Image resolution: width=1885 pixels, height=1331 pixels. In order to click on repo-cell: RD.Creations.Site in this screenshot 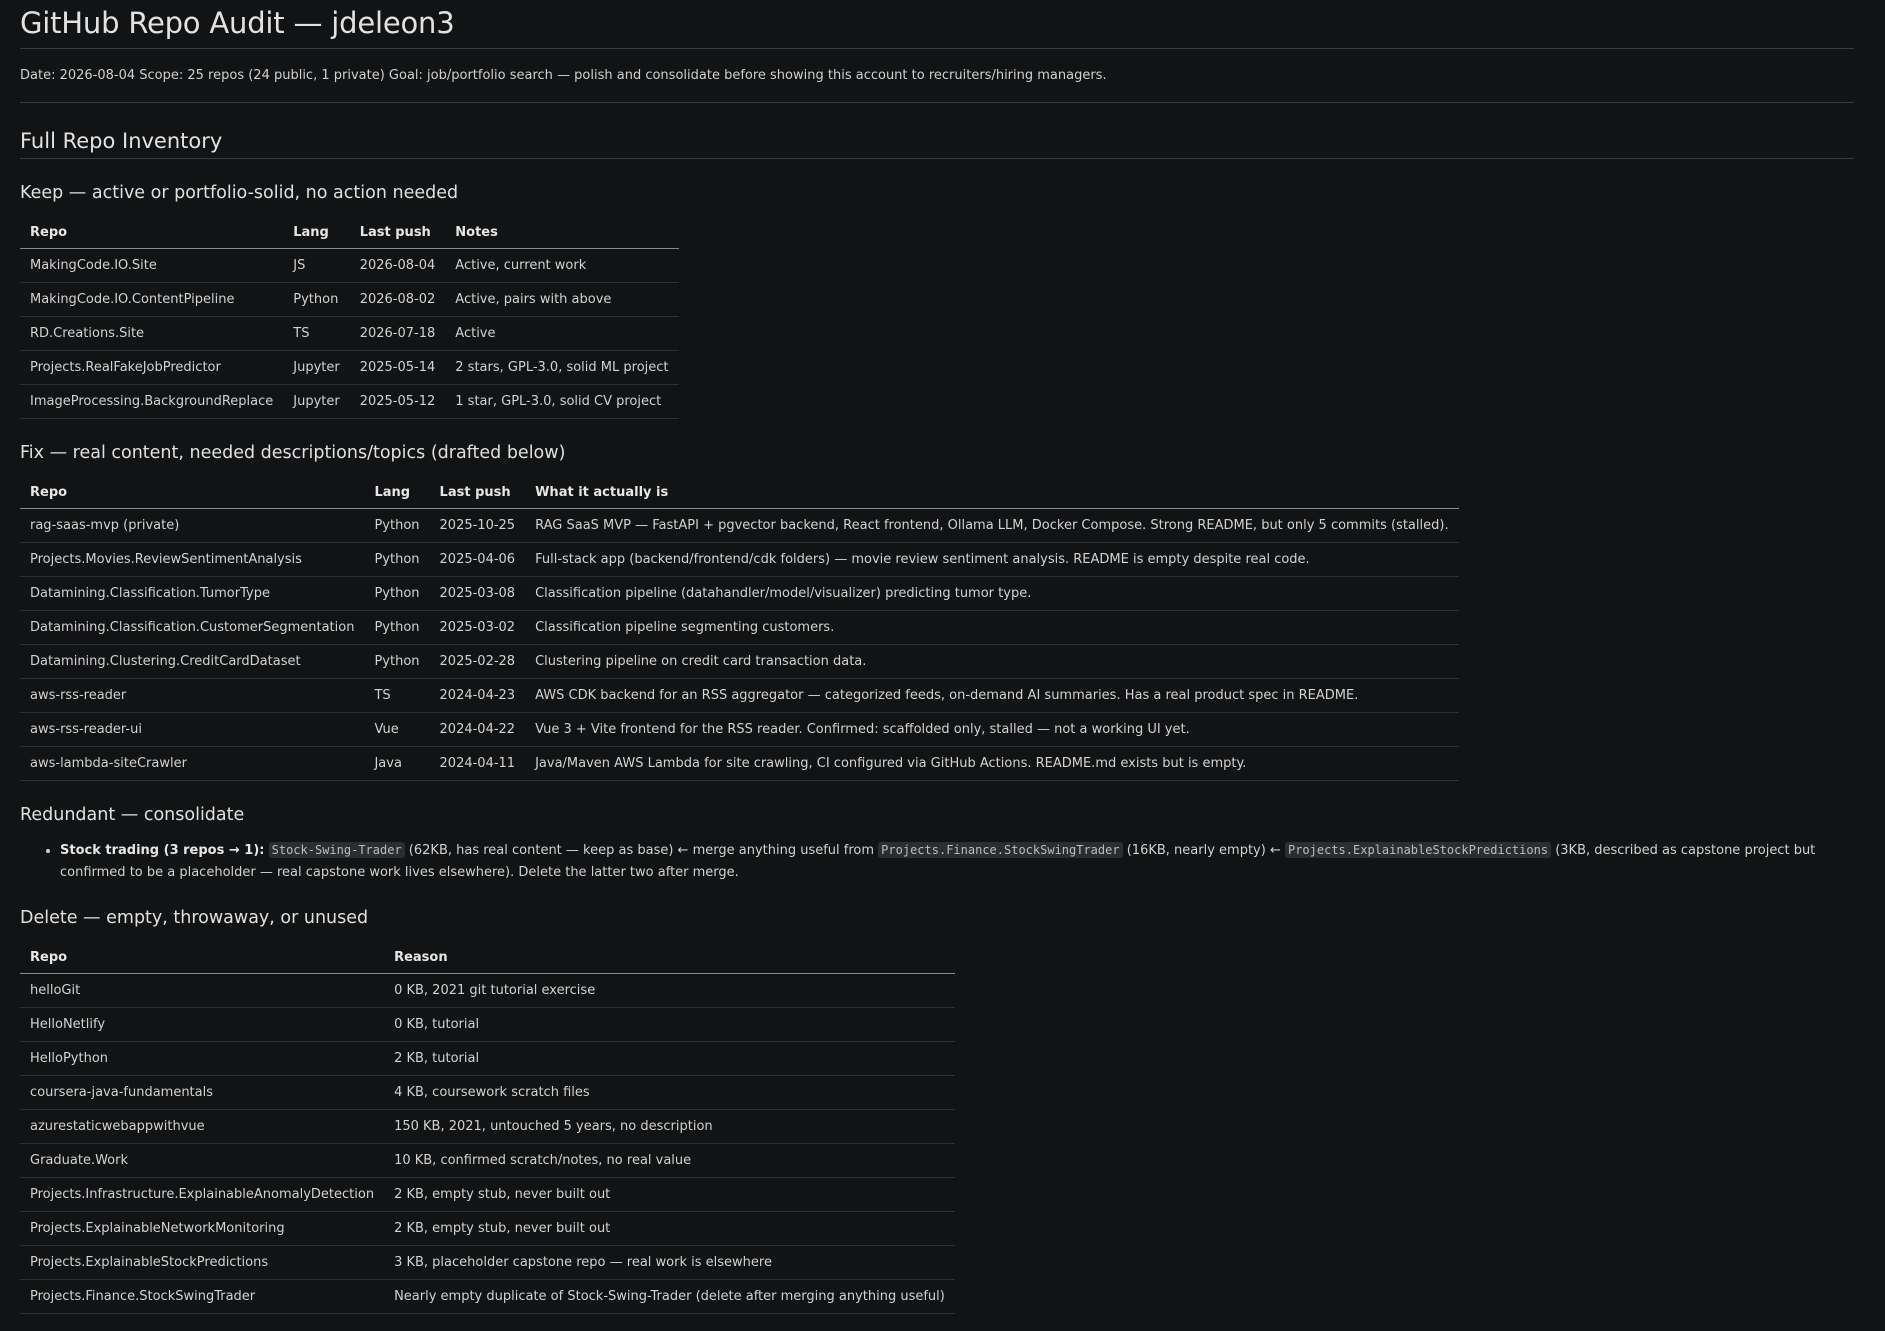, I will do `click(152, 333)`.